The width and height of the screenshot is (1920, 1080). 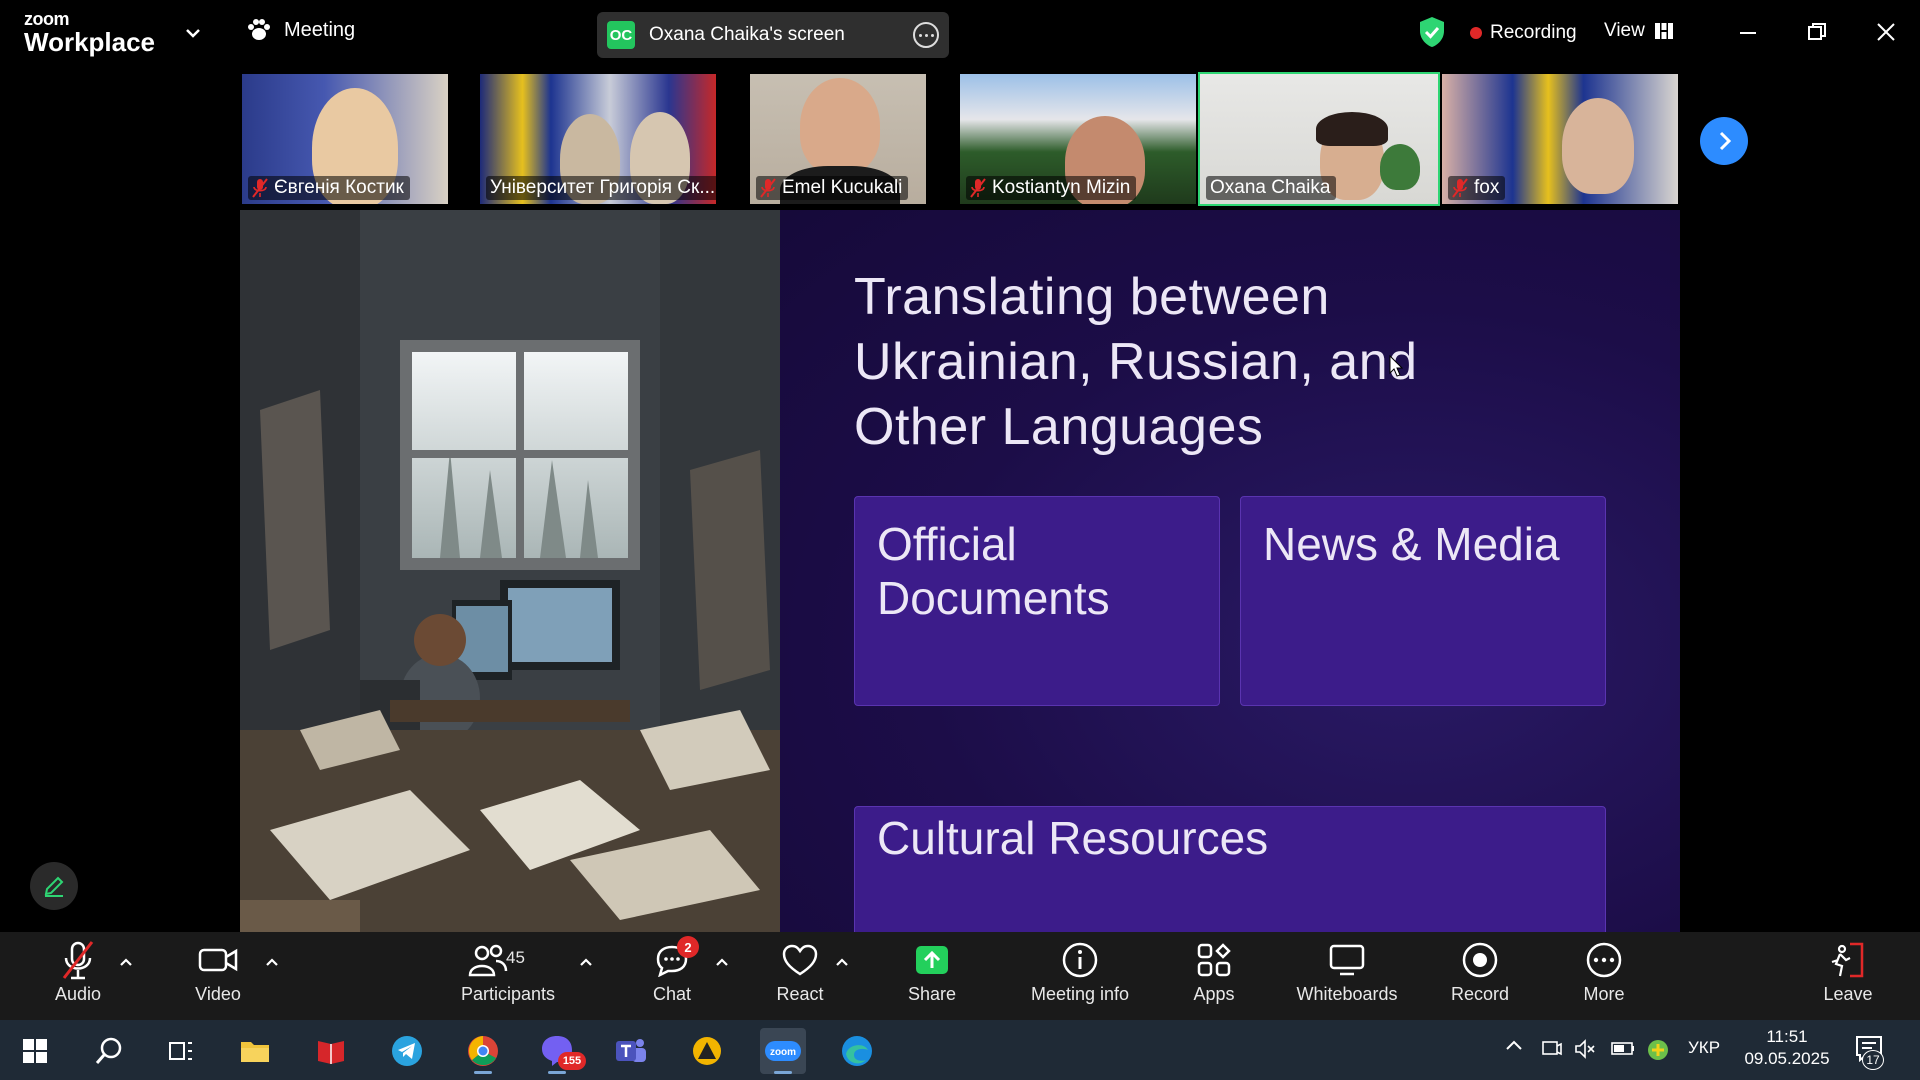 What do you see at coordinates (1624, 30) in the screenshot?
I see `view-label: View` at bounding box center [1624, 30].